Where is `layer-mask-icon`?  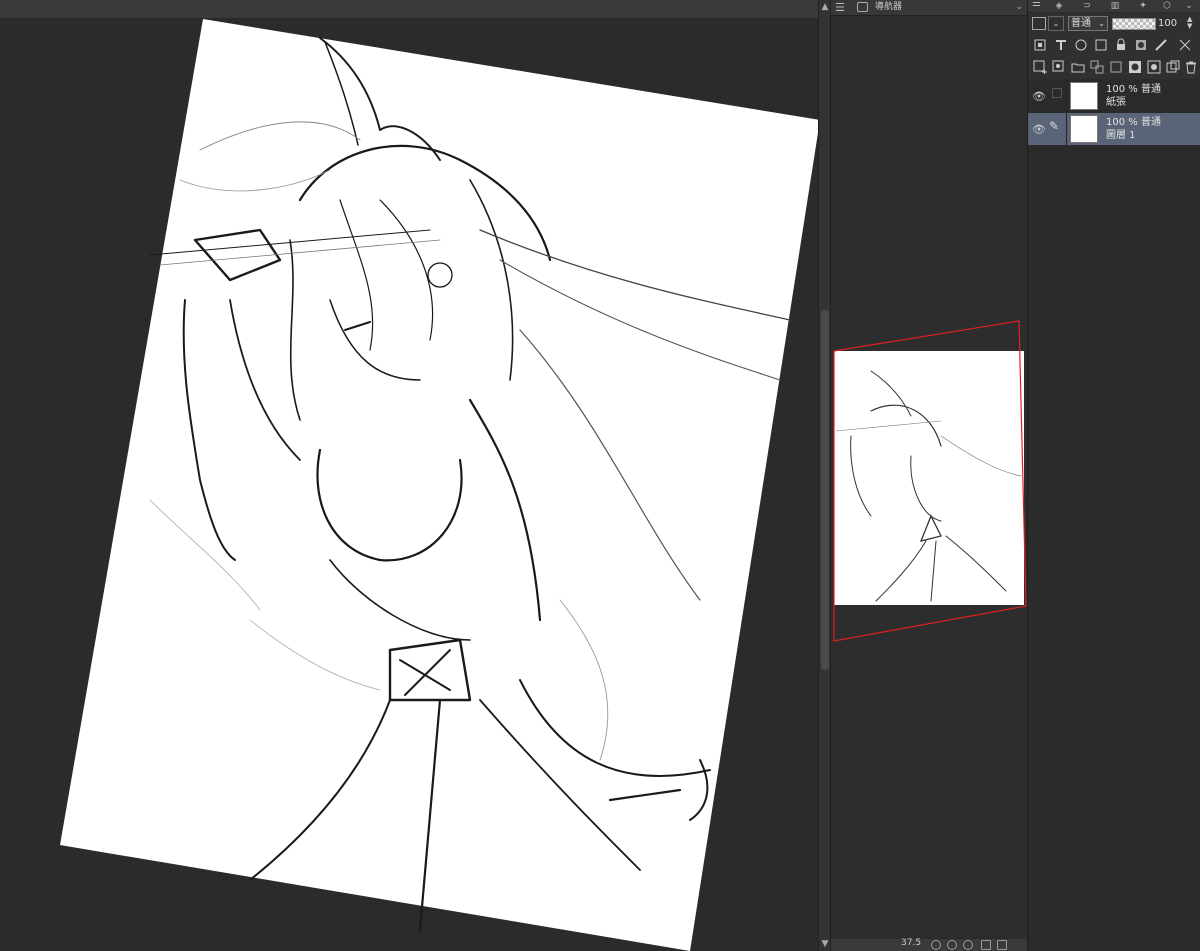 layer-mask-icon is located at coordinates (1135, 67).